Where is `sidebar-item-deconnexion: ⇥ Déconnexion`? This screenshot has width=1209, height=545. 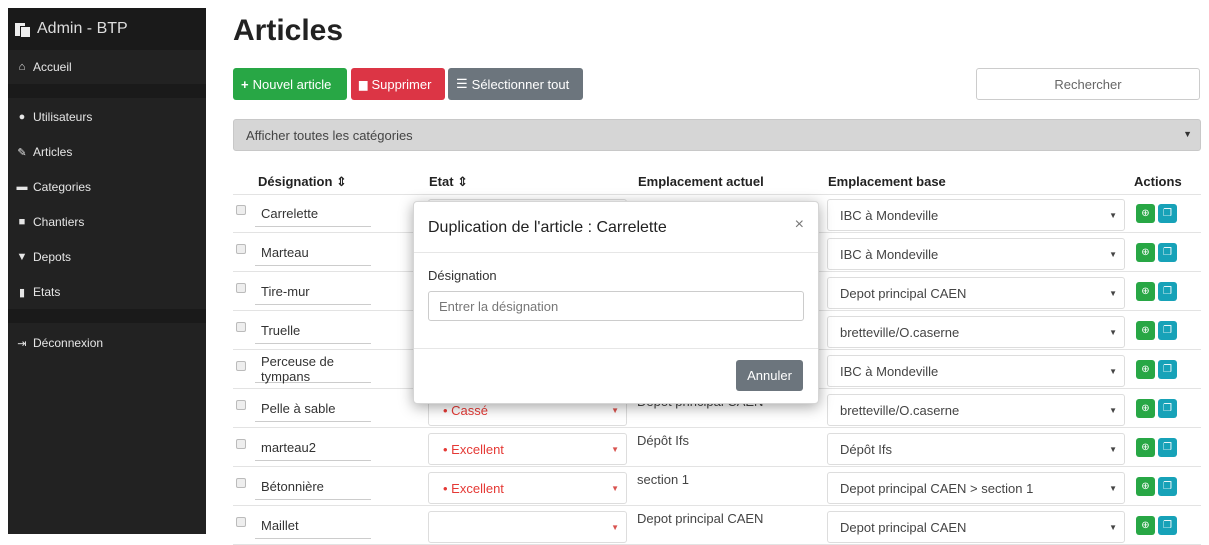 sidebar-item-deconnexion: ⇥ Déconnexion is located at coordinates (107, 343).